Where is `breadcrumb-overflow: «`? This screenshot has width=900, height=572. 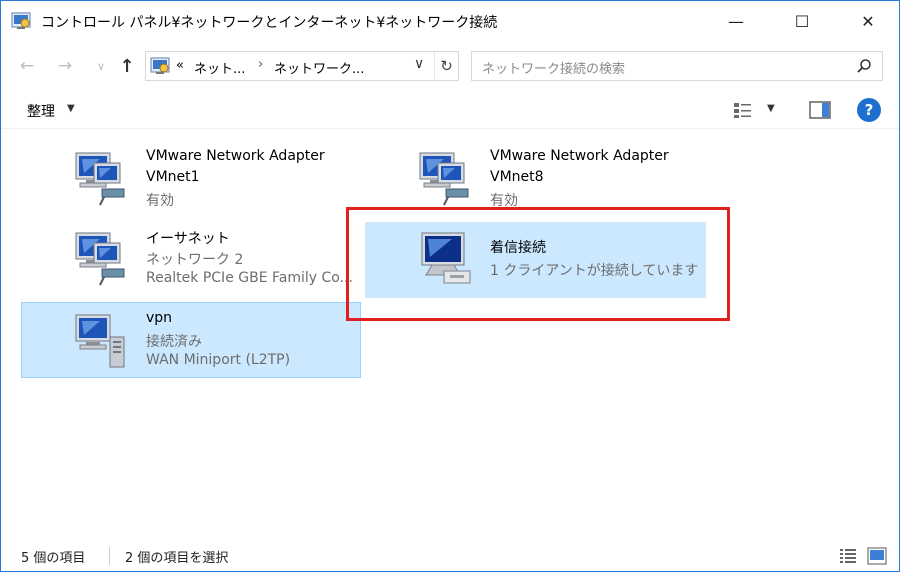 breadcrumb-overflow: « is located at coordinates (180, 65).